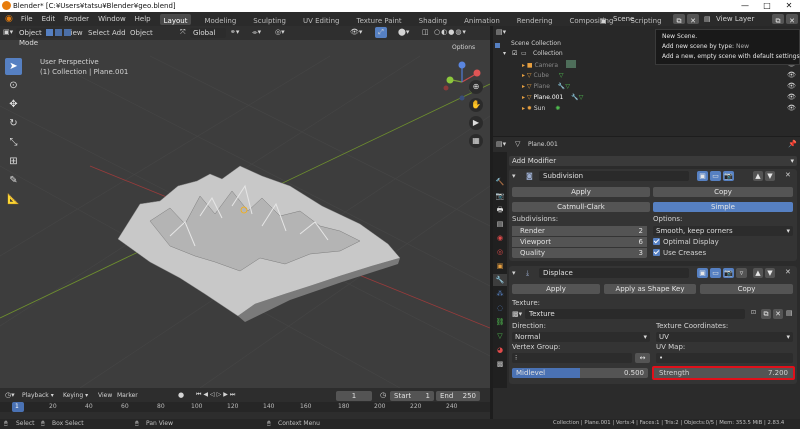 Image resolution: width=800 pixels, height=429 pixels. Describe the element at coordinates (504, 53) in the screenshot. I see `collection-expand-icon: ▾` at that location.